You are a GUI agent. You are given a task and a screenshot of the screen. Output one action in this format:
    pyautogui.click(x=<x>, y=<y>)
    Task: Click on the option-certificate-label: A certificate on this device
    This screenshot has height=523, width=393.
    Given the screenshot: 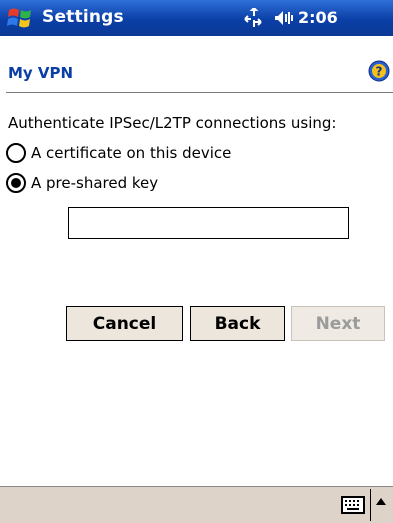 What is the action you would take?
    pyautogui.click(x=131, y=153)
    